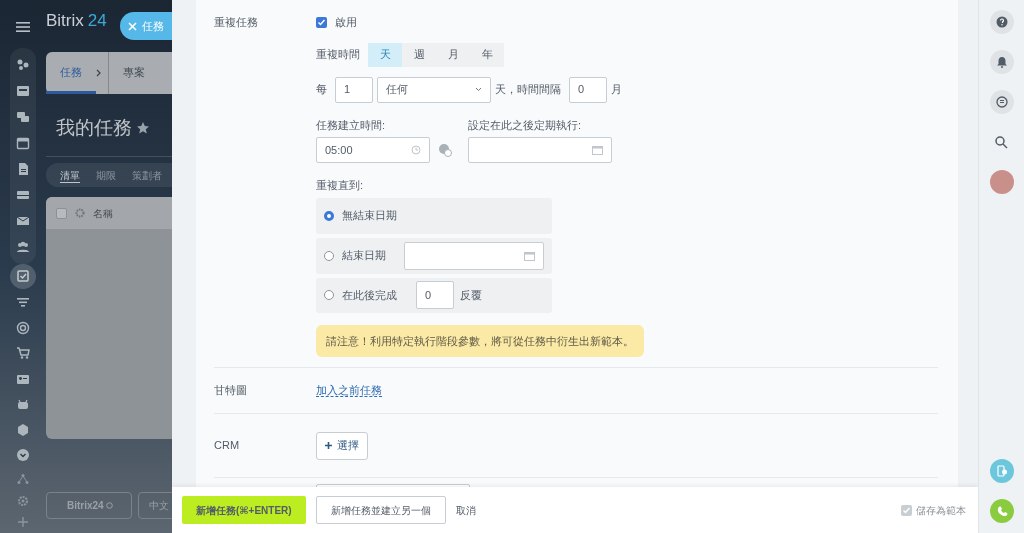 The image size is (1024, 533). I want to click on add-previous-task-link: 加入之前任務, so click(349, 391).